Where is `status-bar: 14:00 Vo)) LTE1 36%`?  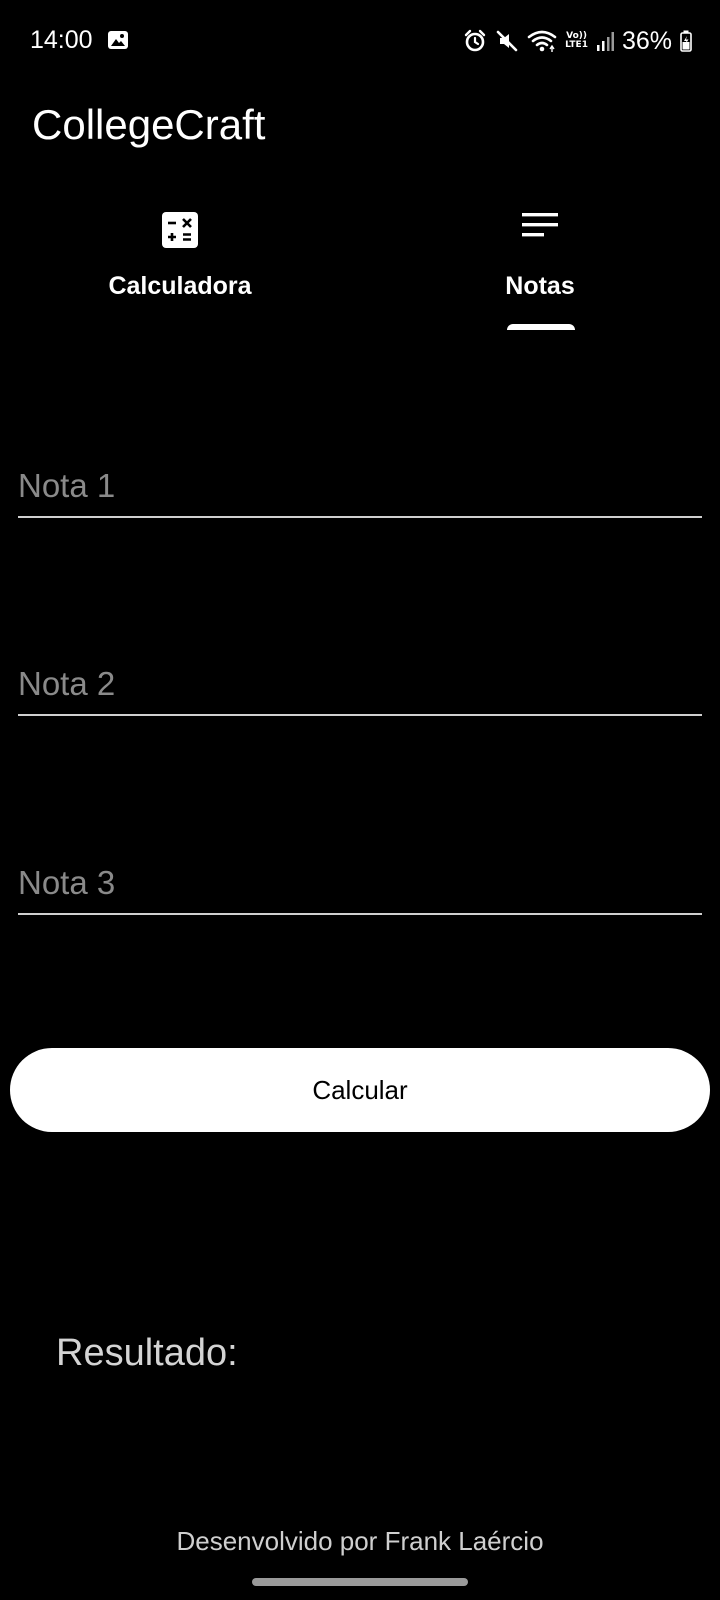 status-bar: 14:00 Vo)) LTE1 36% is located at coordinates (360, 42).